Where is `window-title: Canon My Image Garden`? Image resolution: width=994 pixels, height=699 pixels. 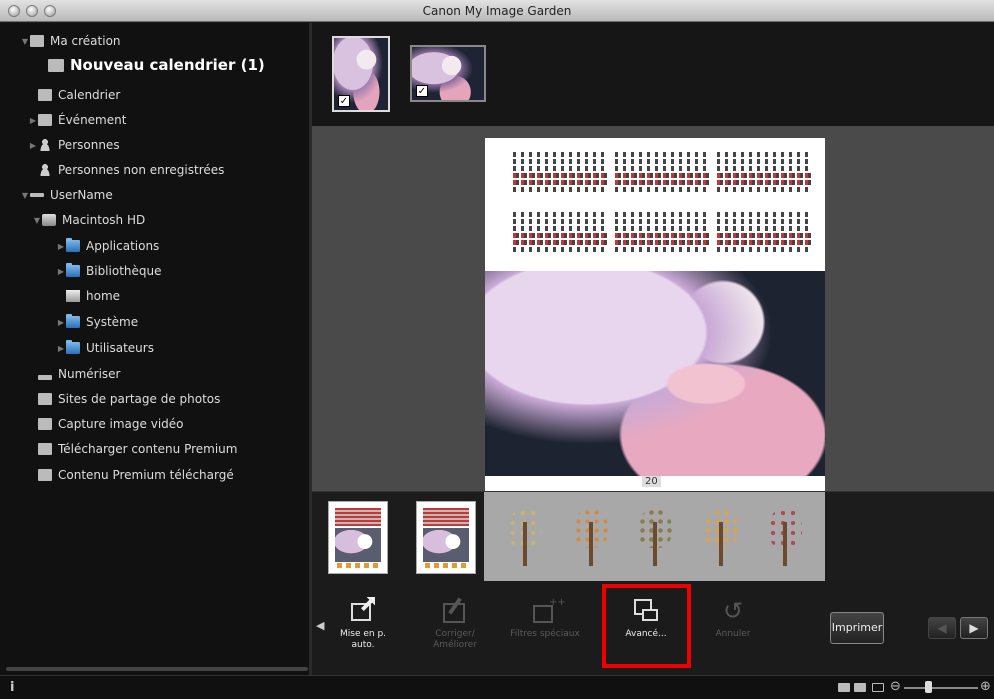
window-title: Canon My Image Garden is located at coordinates (497, 11).